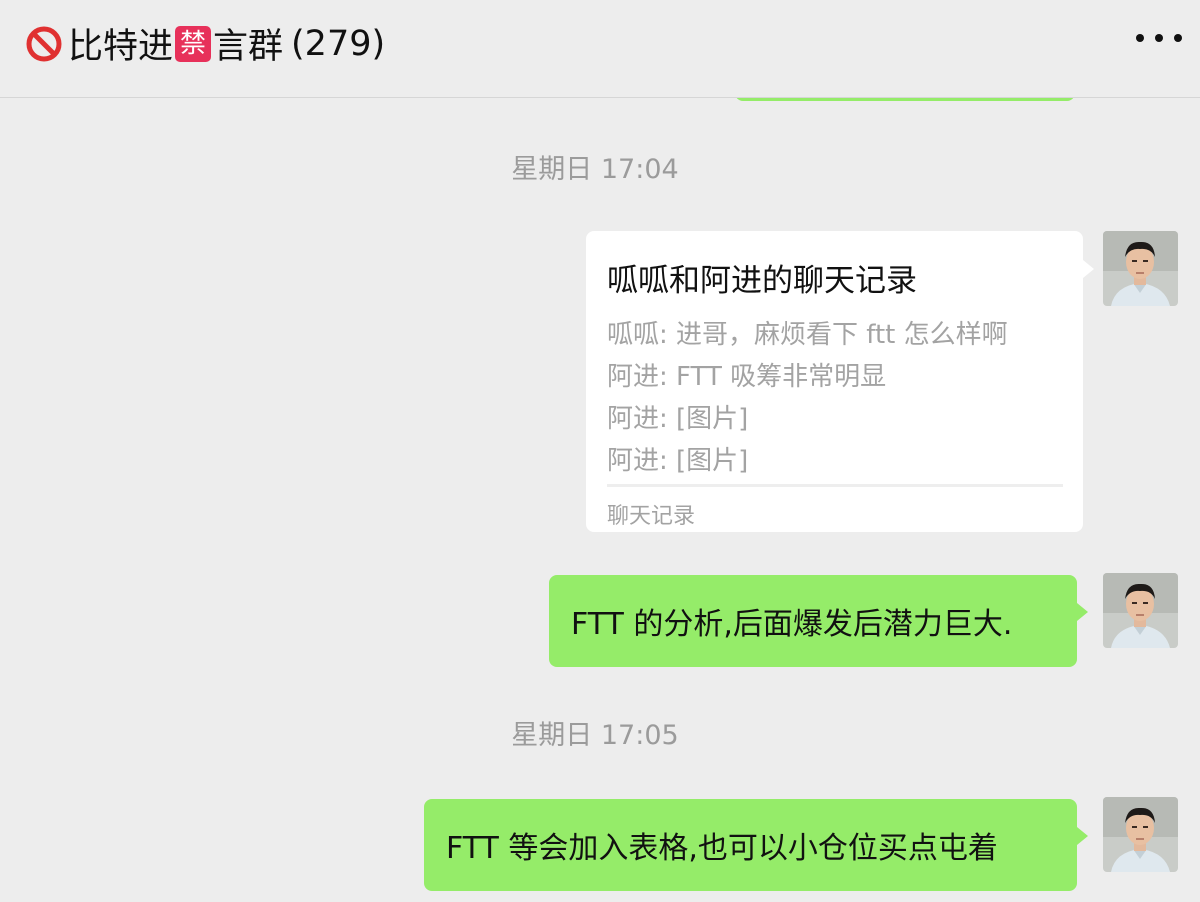 The image size is (1200, 902). I want to click on chat-title-suffix: 言群, so click(248, 47).